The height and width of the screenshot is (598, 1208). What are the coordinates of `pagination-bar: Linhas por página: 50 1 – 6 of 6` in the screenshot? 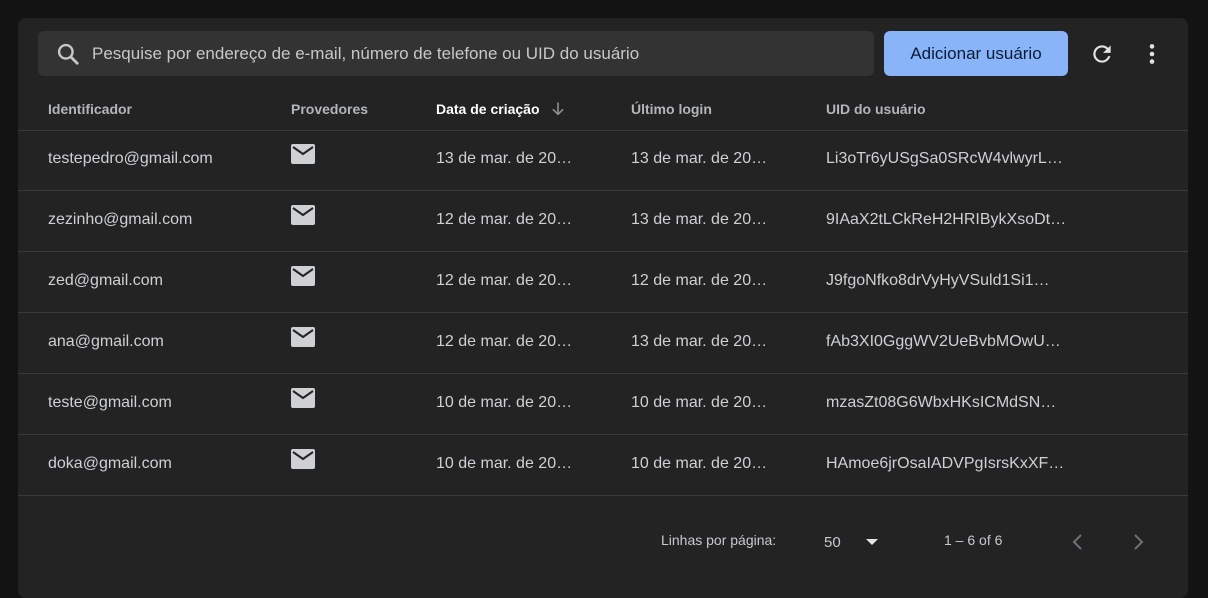 It's located at (603, 542).